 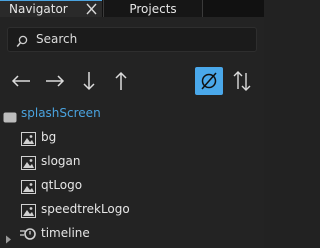 I want to click on tree-item: bg, so click(x=132, y=138).